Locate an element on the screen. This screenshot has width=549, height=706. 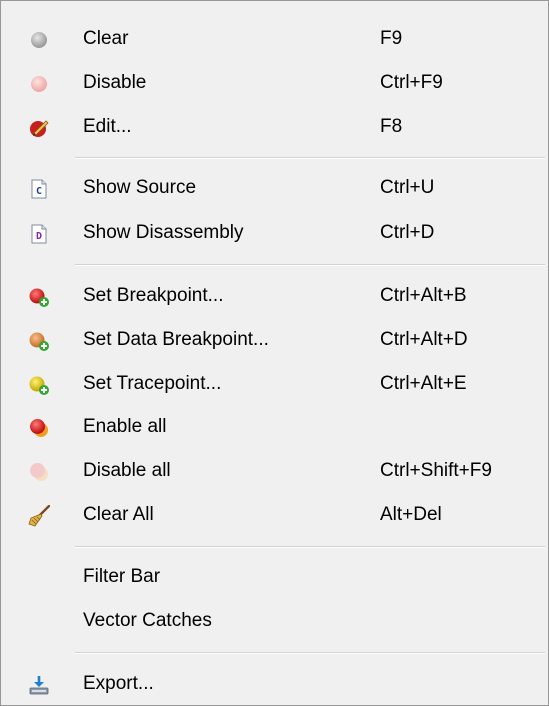
menu-item-shortcut: Ctrl+Alt+B is located at coordinates (423, 295).